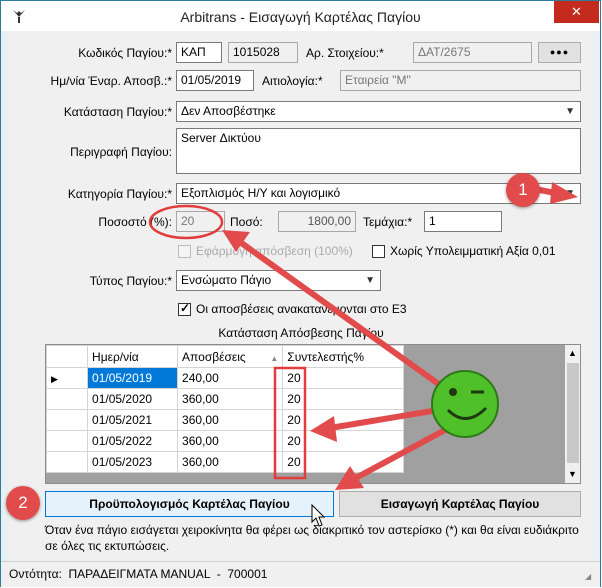  I want to click on window-title: Arbitrans - Εισαγωγή Καρτέλας Παγίου, so click(300, 17).